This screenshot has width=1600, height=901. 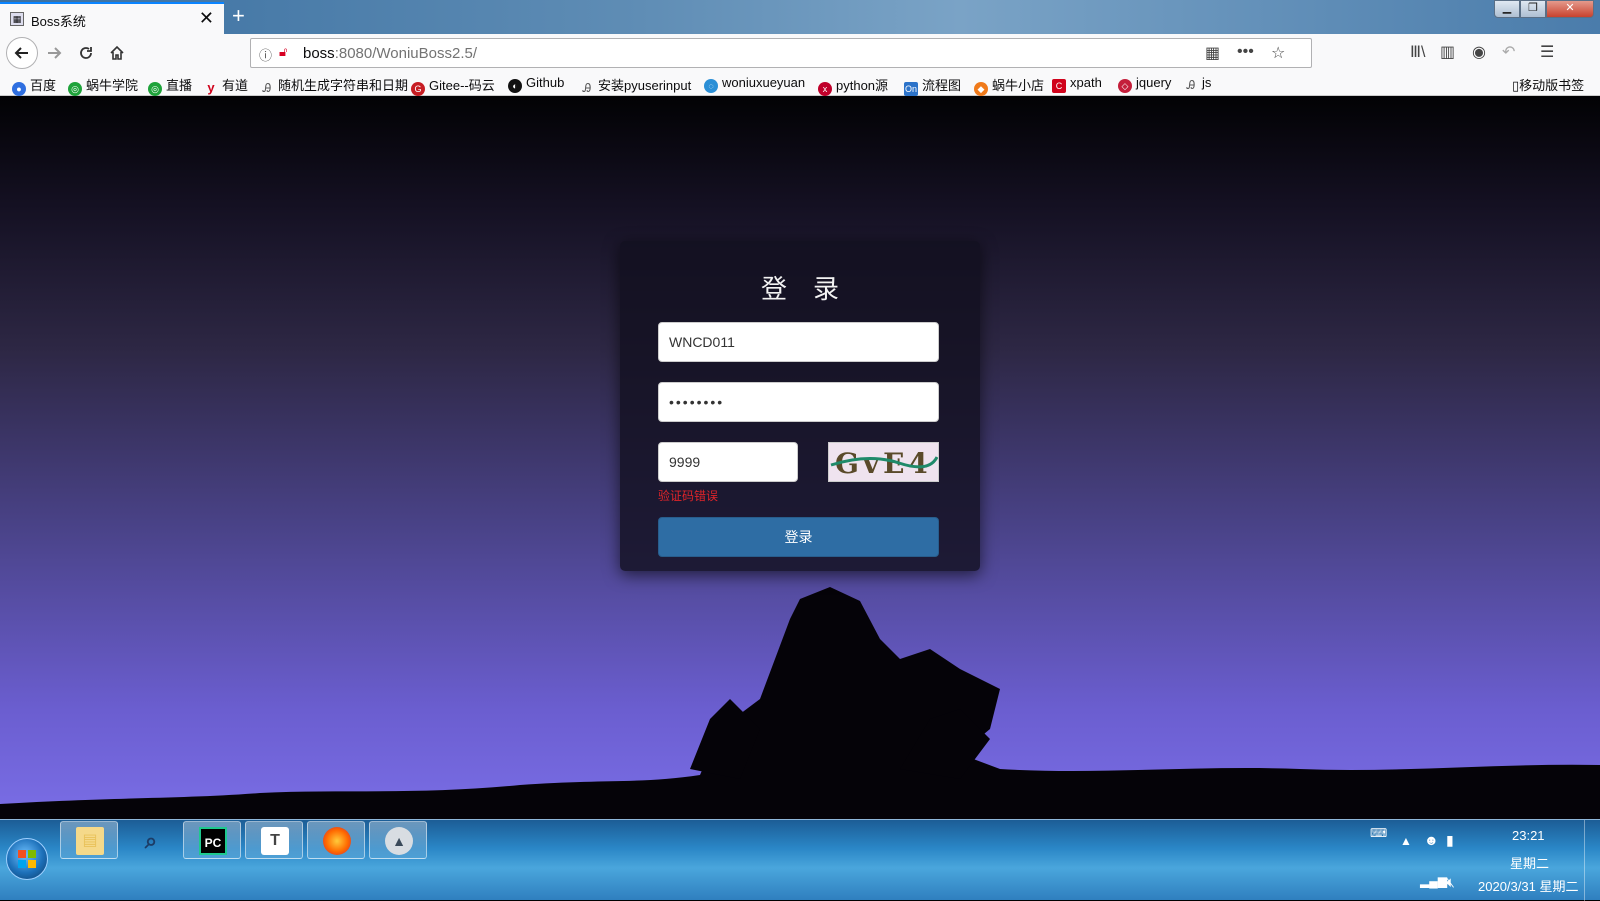 I want to click on bookmark-item: Ꭿ 安装pyuserinput, so click(x=636, y=85).